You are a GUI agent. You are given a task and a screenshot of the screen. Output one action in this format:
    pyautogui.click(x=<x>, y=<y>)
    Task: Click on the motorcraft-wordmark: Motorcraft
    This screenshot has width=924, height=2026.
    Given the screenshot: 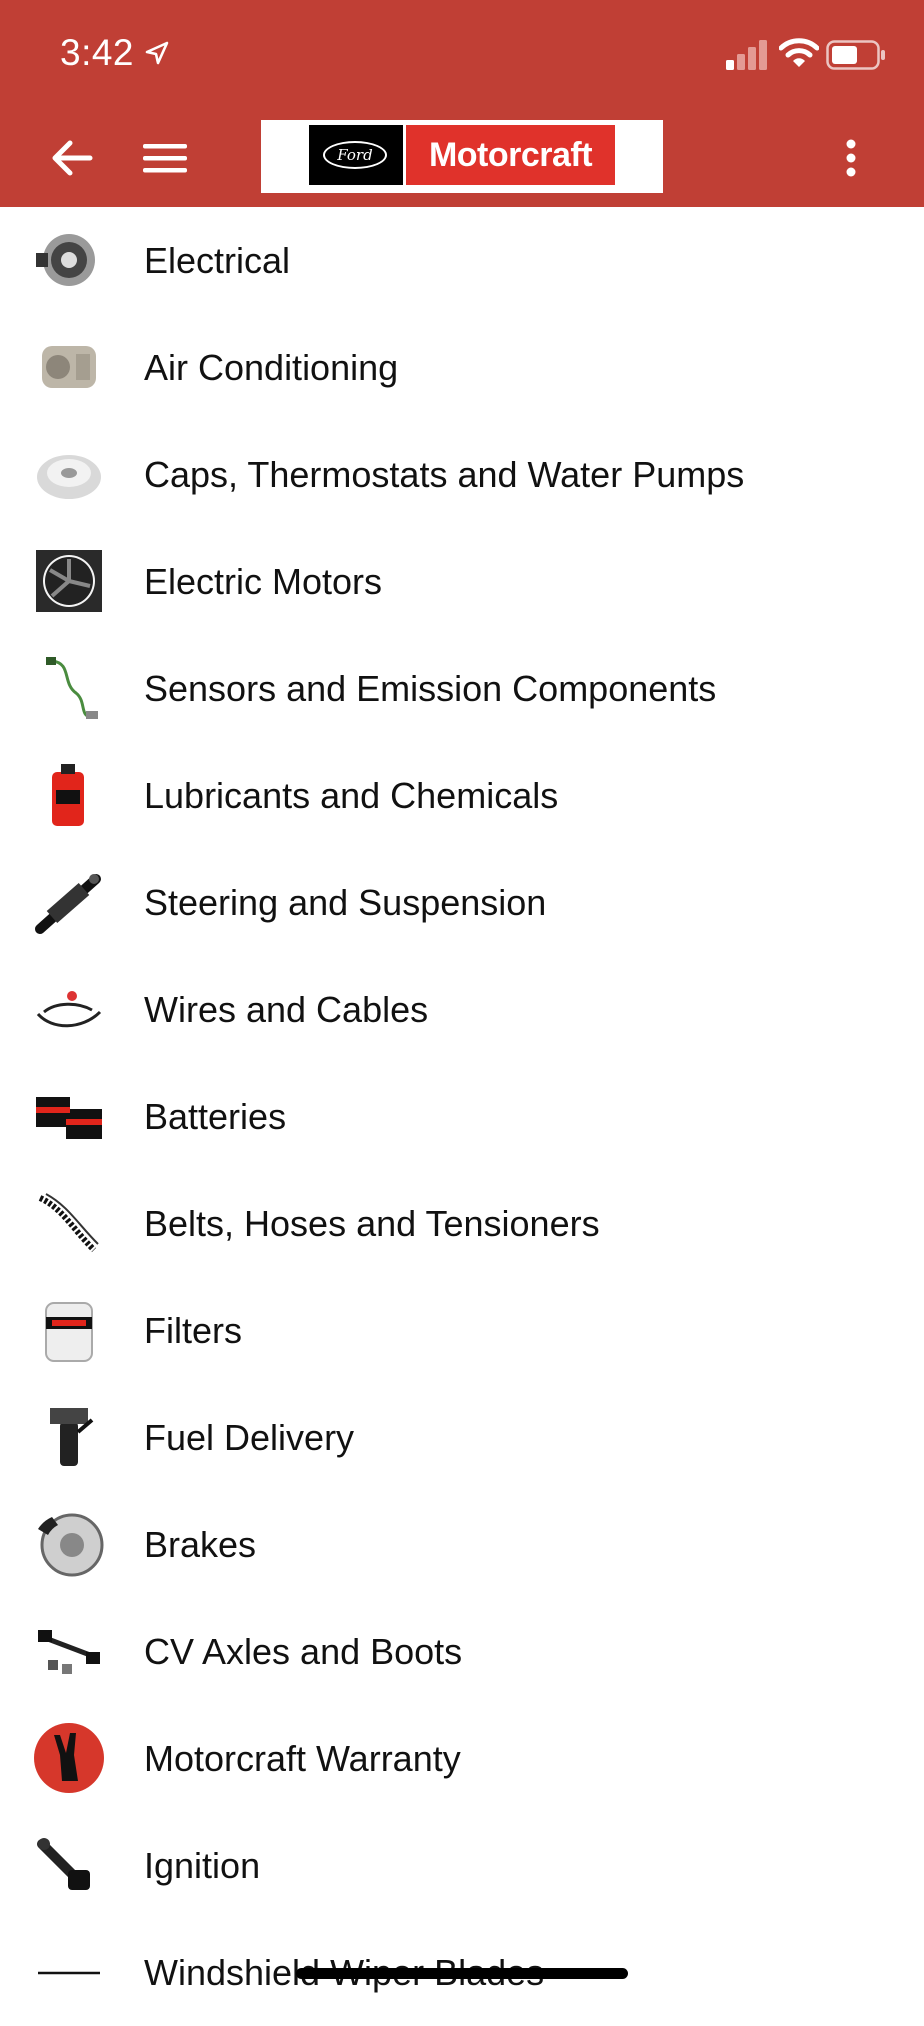 What is the action you would take?
    pyautogui.click(x=510, y=155)
    